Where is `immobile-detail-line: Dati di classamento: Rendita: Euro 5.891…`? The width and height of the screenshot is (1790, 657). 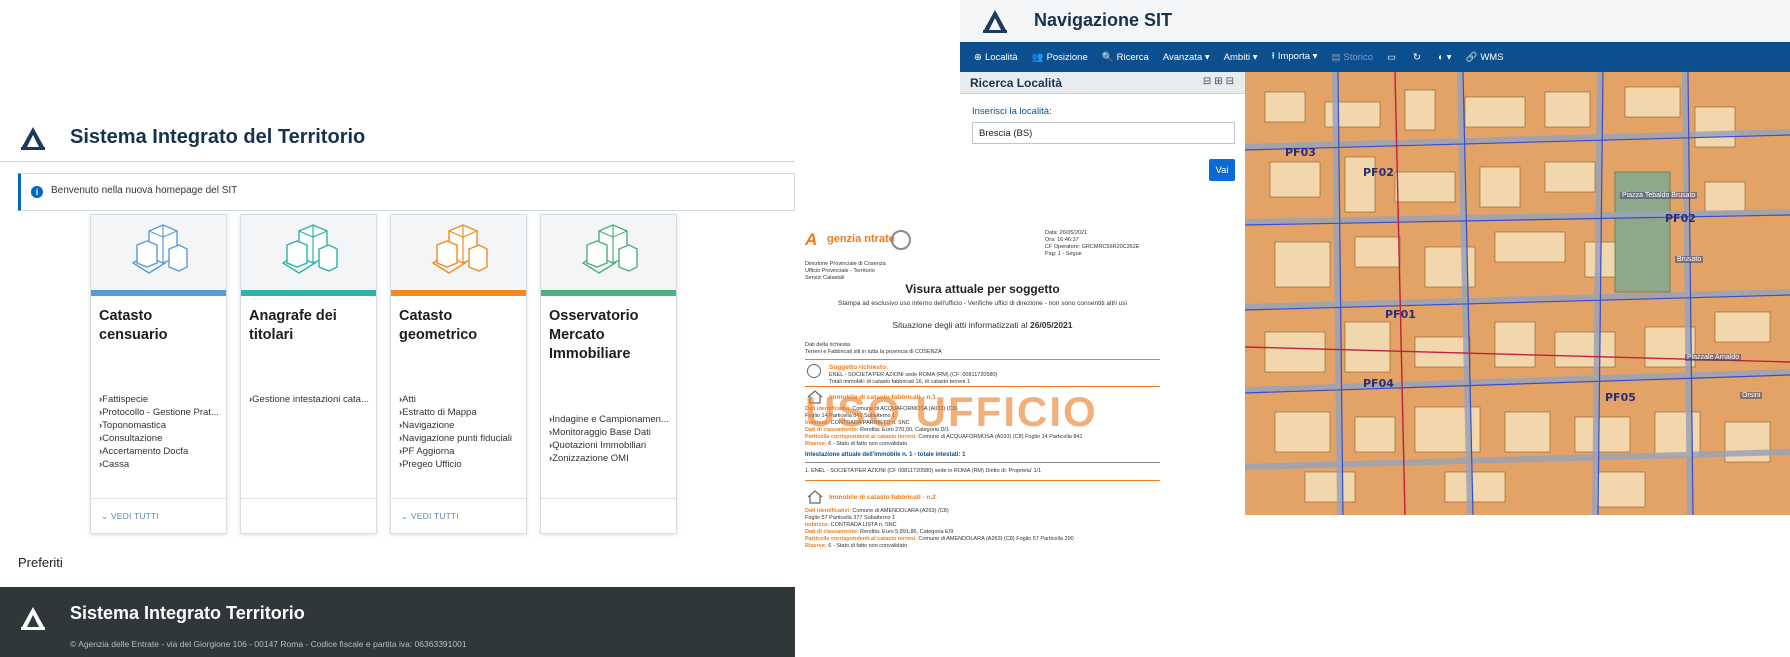
immobile-detail-line: Dati di classamento: Rendita: Euro 5.891… is located at coordinates (879, 532).